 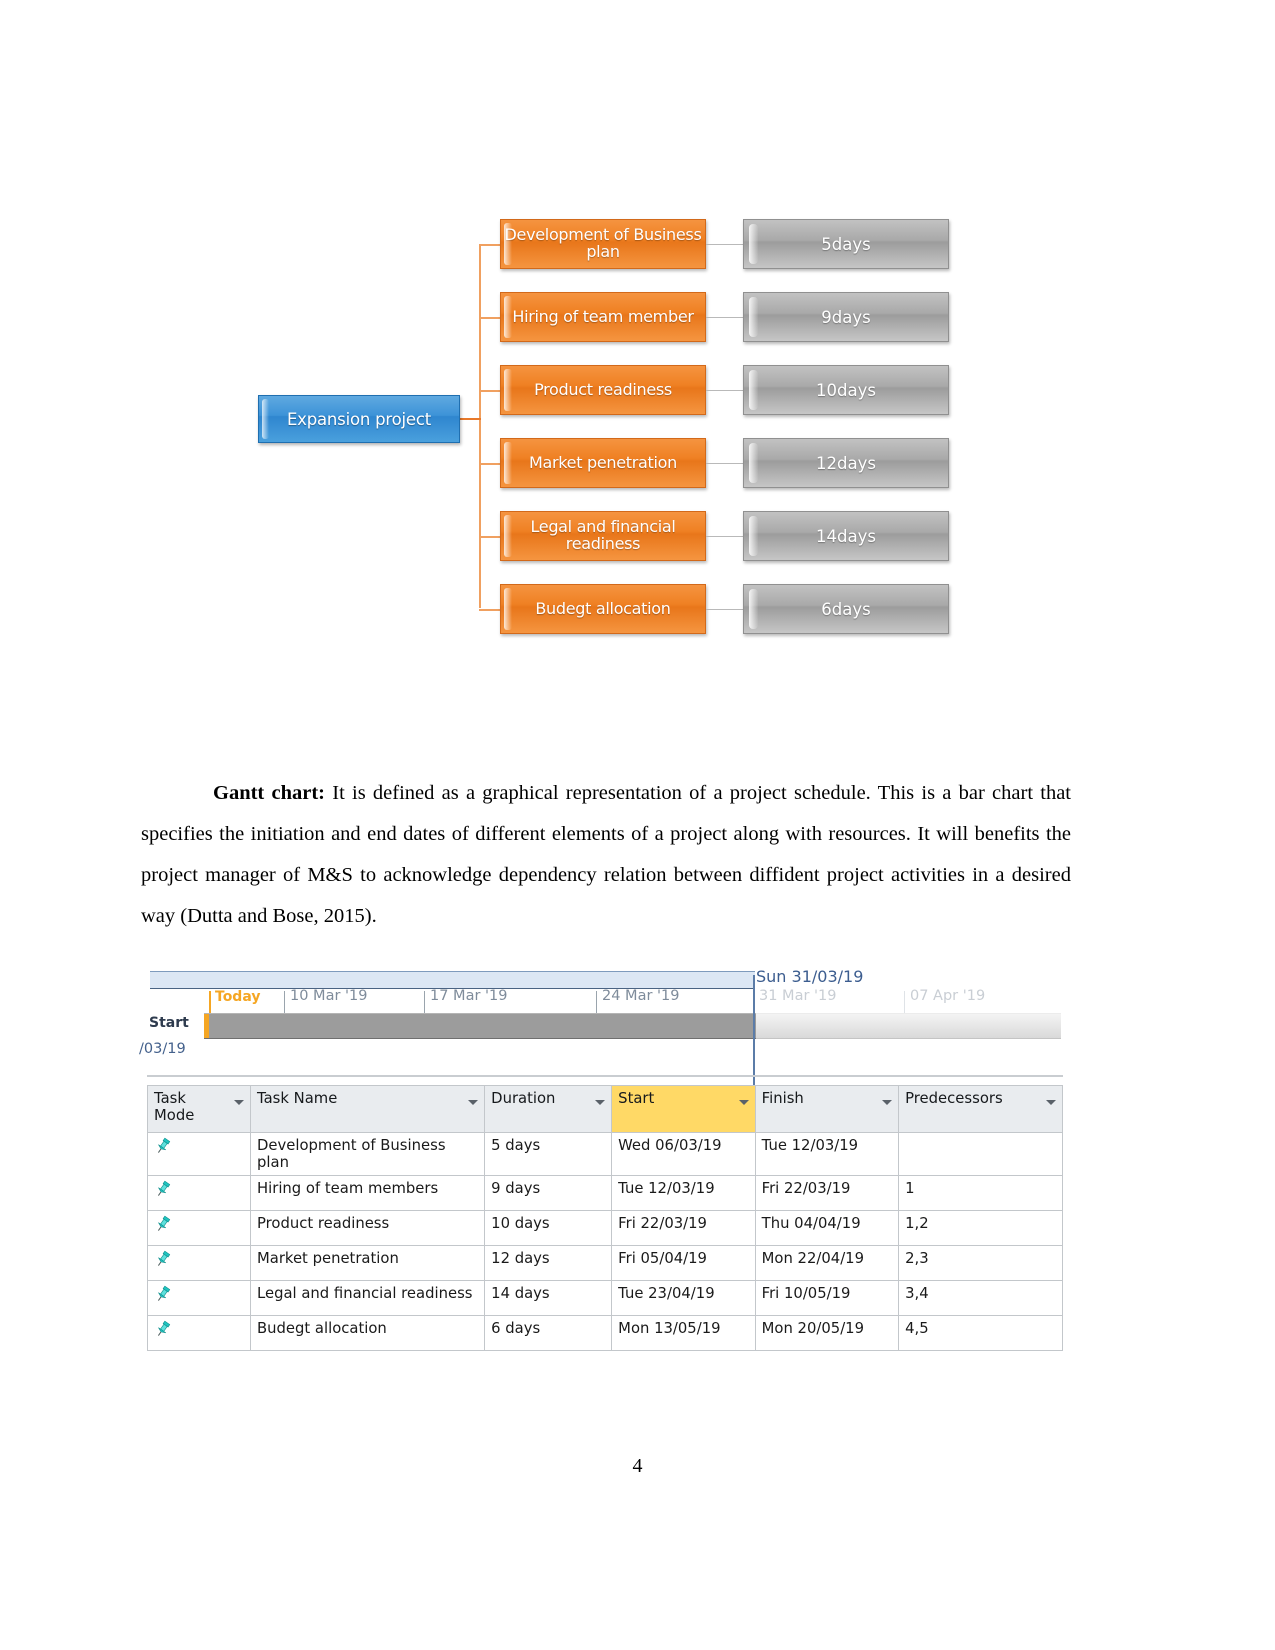 I want to click on wbs-duration-node: 9days, so click(x=846, y=317).